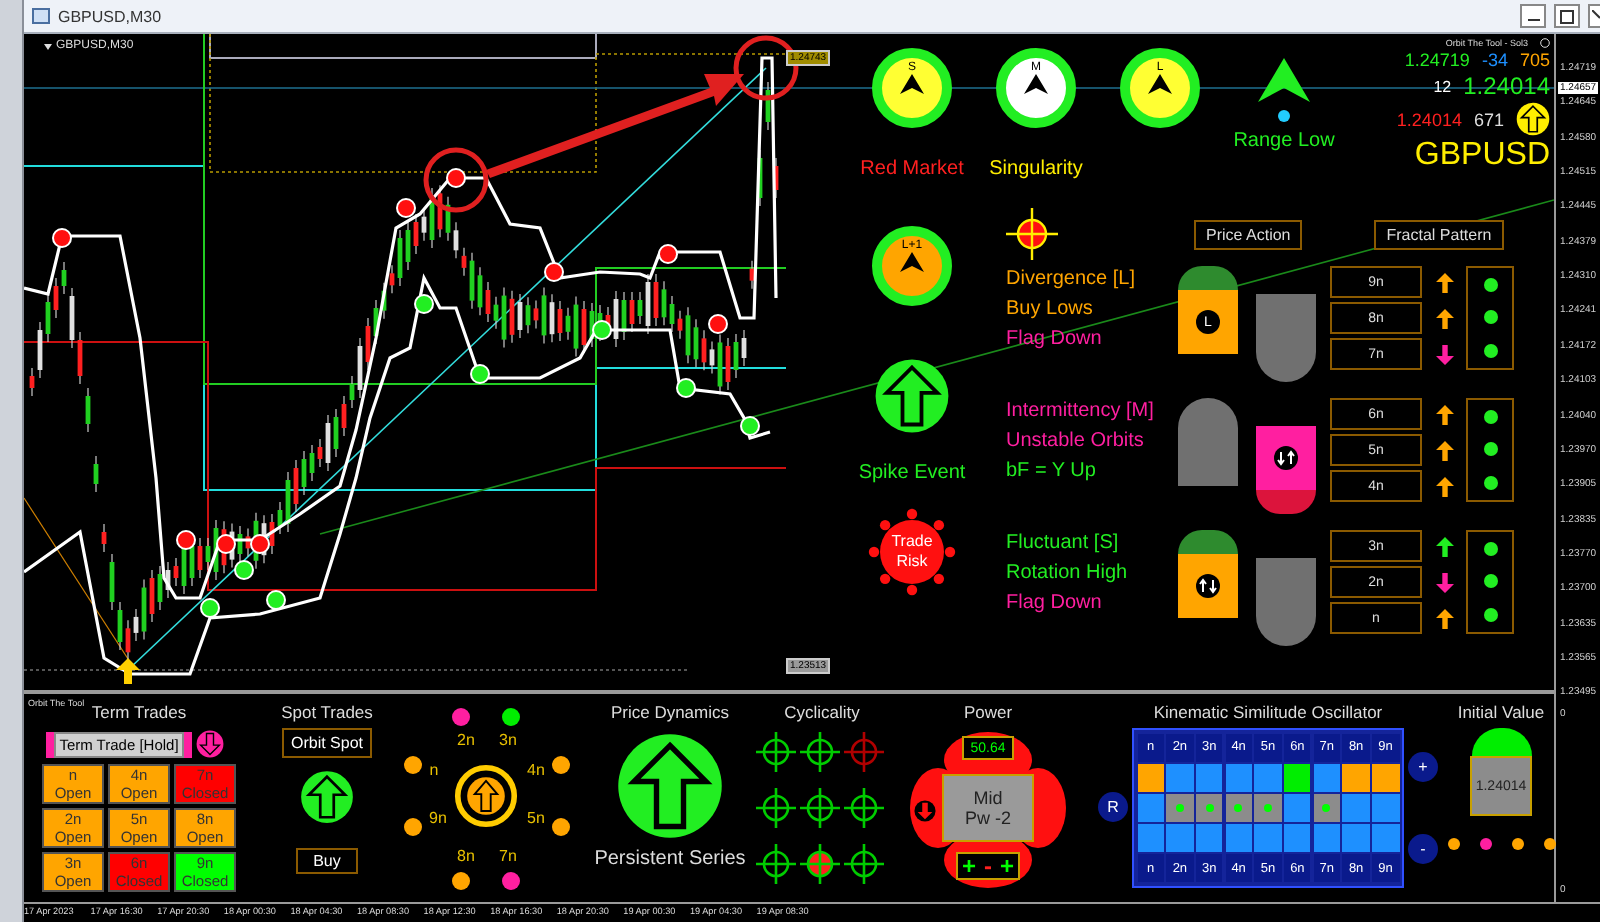  I want to click on orbit-spot-button: Orbit Spot, so click(326, 743).